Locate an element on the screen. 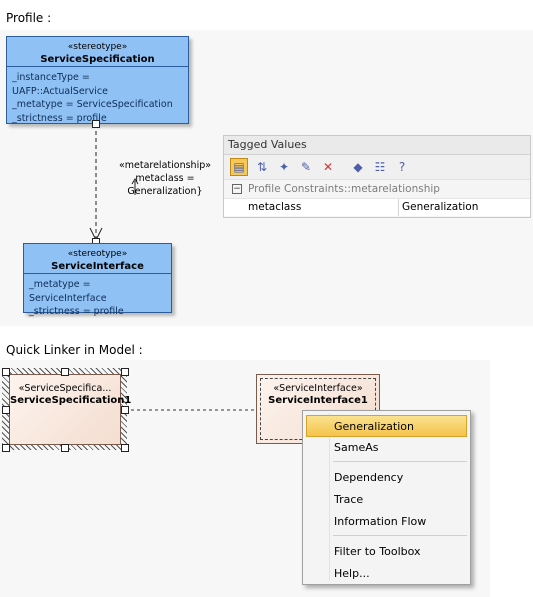 The height and width of the screenshot is (597, 533). menu-item-filter-to-toolbox: Filter to Toolbox is located at coordinates (386, 552).